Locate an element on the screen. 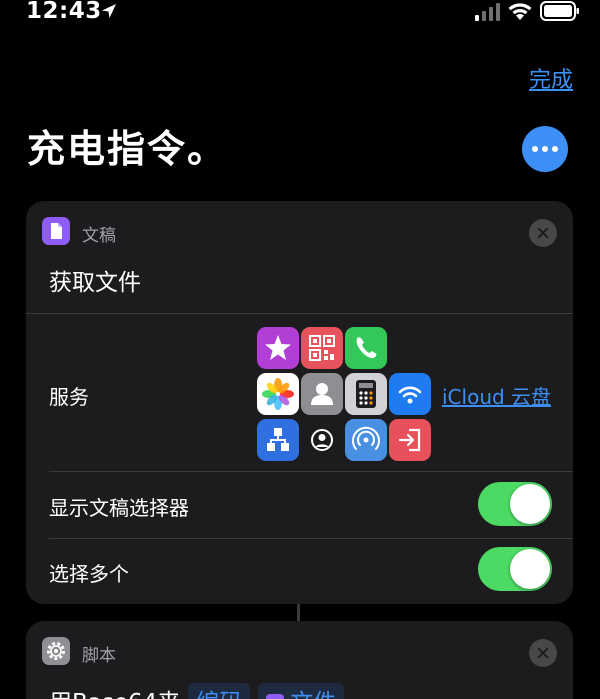 The width and height of the screenshot is (600, 699). select-multiple-toggle is located at coordinates (515, 569).